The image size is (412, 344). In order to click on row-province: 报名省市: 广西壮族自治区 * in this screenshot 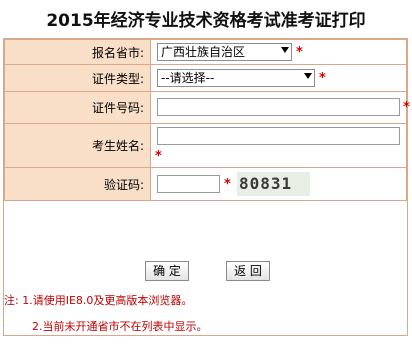, I will do `click(205, 52)`.